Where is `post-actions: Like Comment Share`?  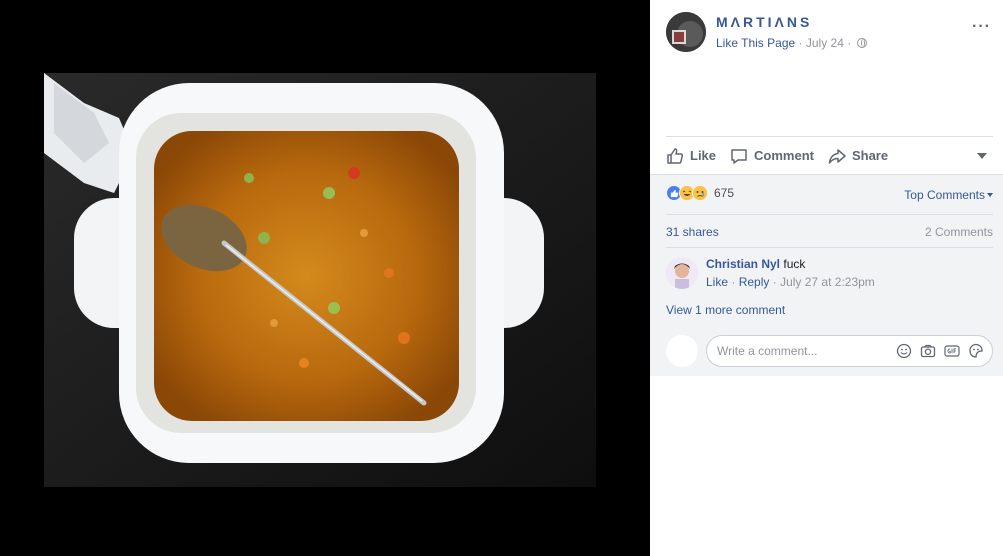
post-actions: Like Comment Share is located at coordinates (829, 155).